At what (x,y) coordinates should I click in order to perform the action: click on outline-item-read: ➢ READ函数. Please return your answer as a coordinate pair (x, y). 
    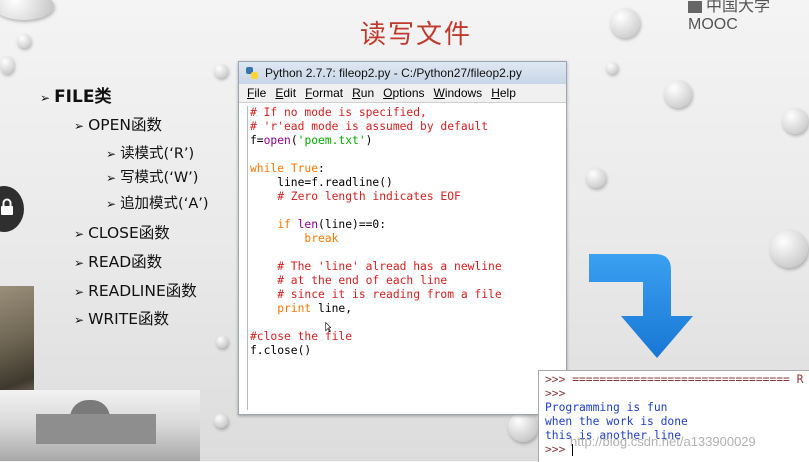
    Looking at the image, I should click on (118, 261).